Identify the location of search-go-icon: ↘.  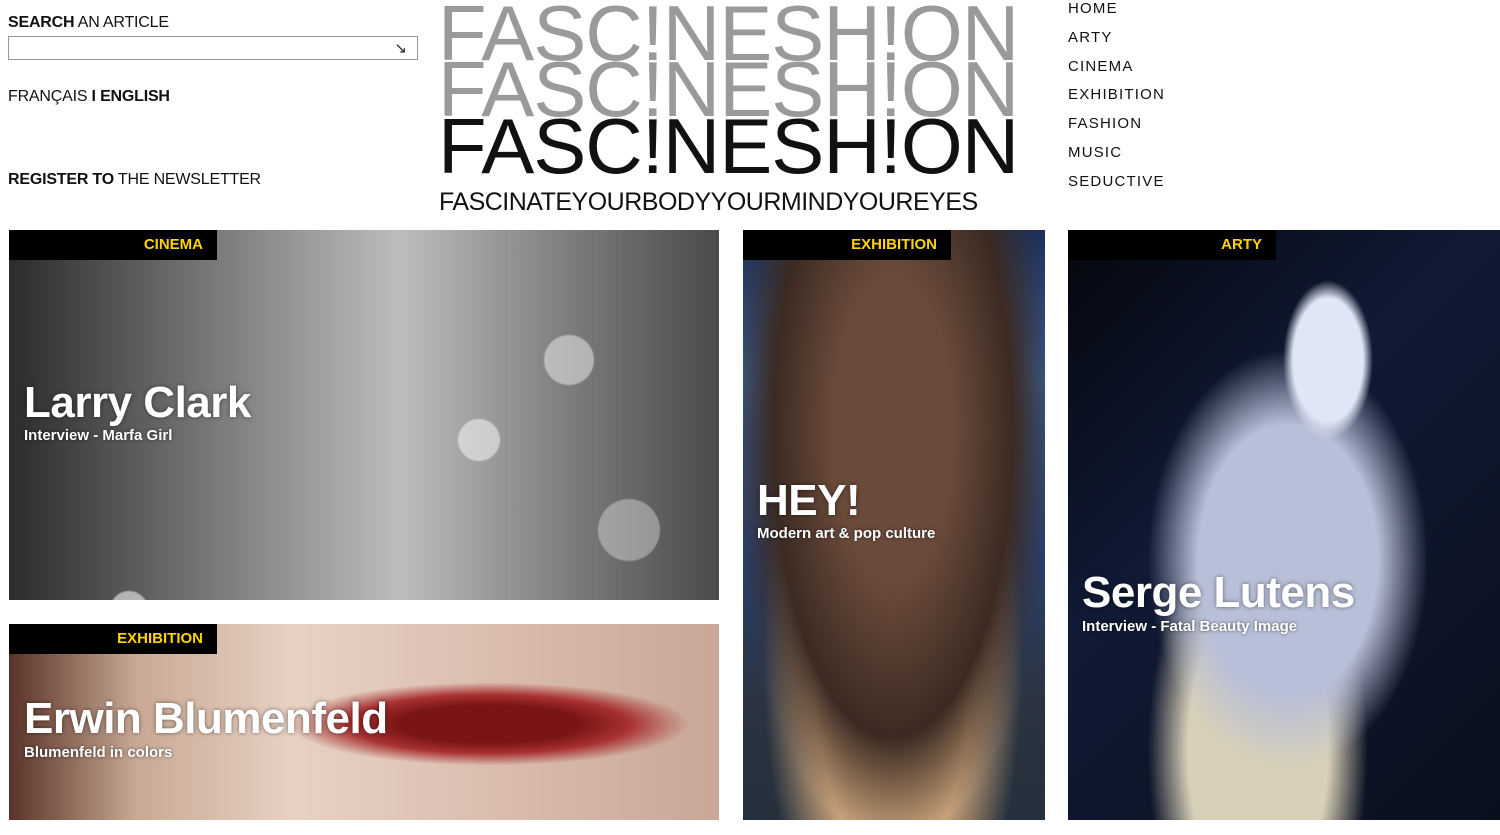
(400, 48).